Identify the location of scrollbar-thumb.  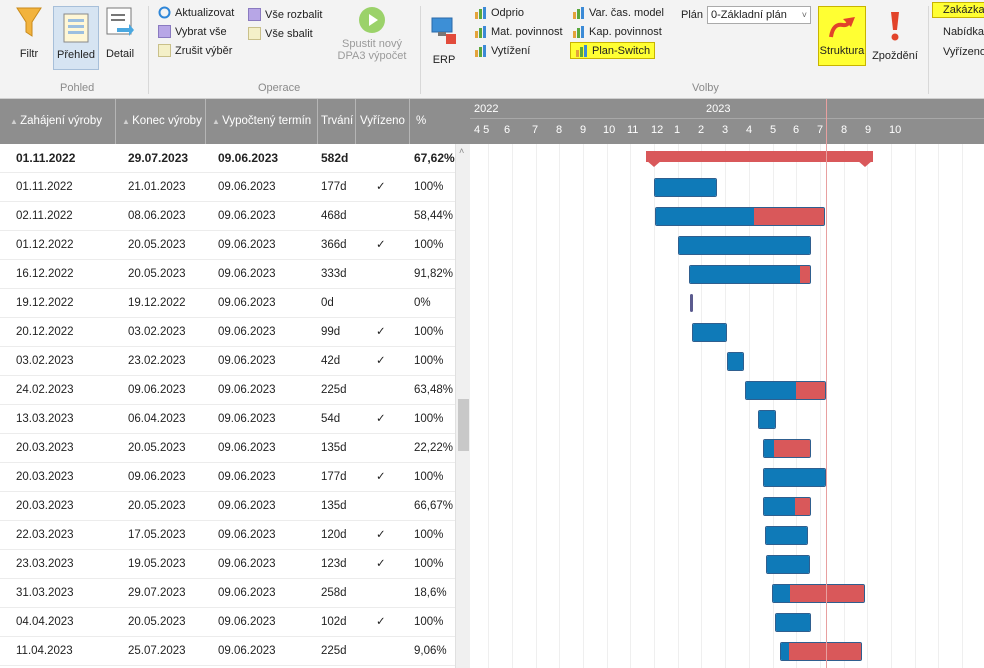
(463, 425).